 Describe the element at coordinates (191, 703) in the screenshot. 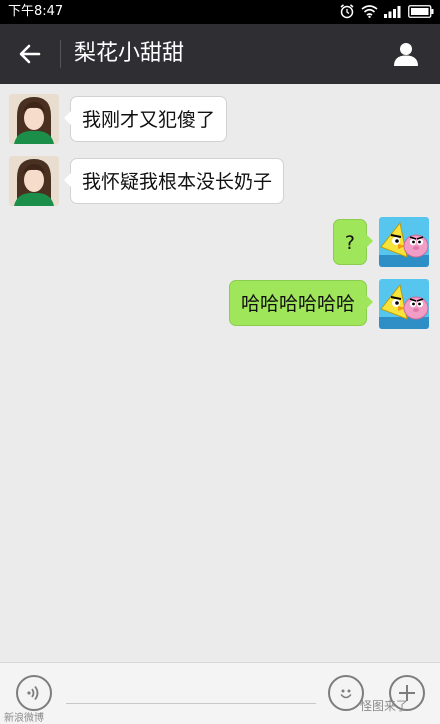

I see `message-input` at that location.